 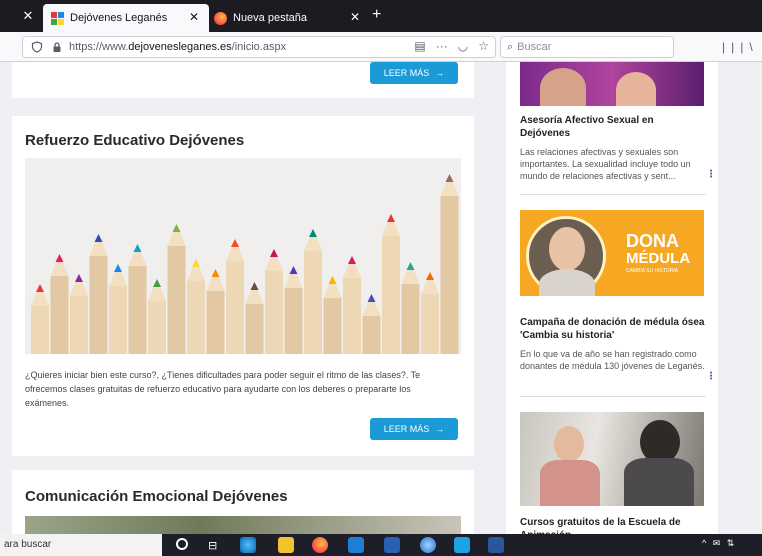 What do you see at coordinates (451, 46) in the screenshot?
I see `url-bar-actions: ▤ ··· ◡ ☆` at bounding box center [451, 46].